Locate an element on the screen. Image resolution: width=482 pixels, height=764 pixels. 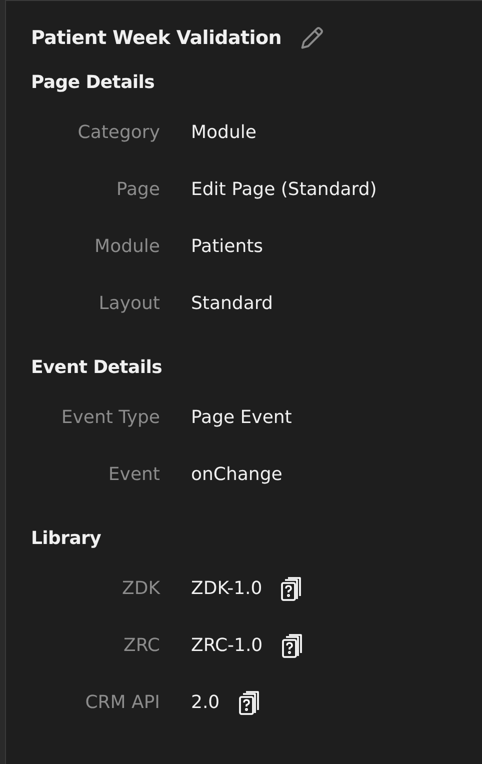
field-label: Event is located at coordinates (133, 474).